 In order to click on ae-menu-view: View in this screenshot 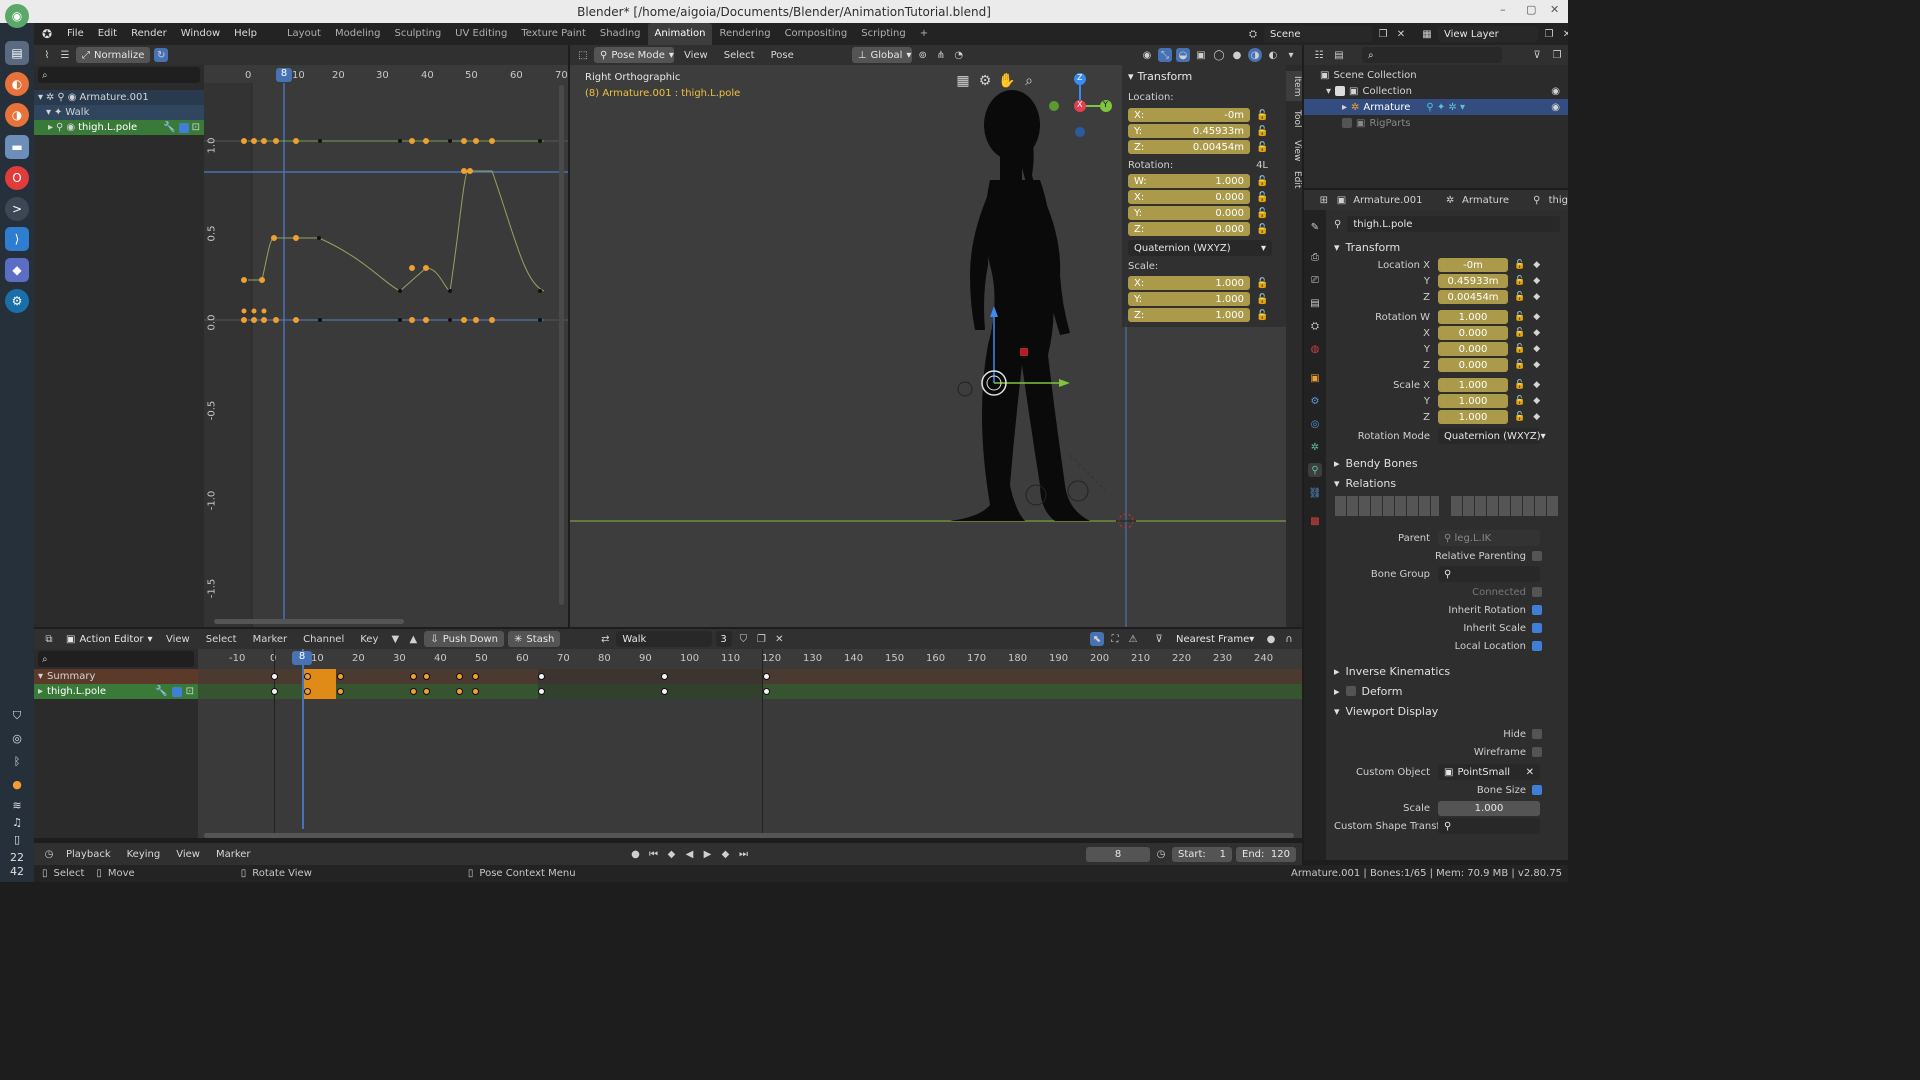, I will do `click(178, 639)`.